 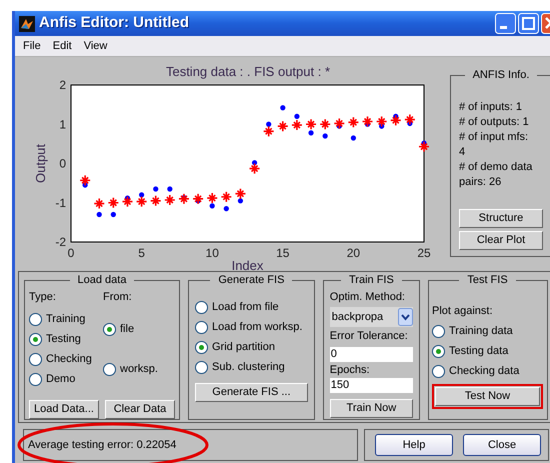 What do you see at coordinates (61, 379) in the screenshot?
I see `radio-label: Demo` at bounding box center [61, 379].